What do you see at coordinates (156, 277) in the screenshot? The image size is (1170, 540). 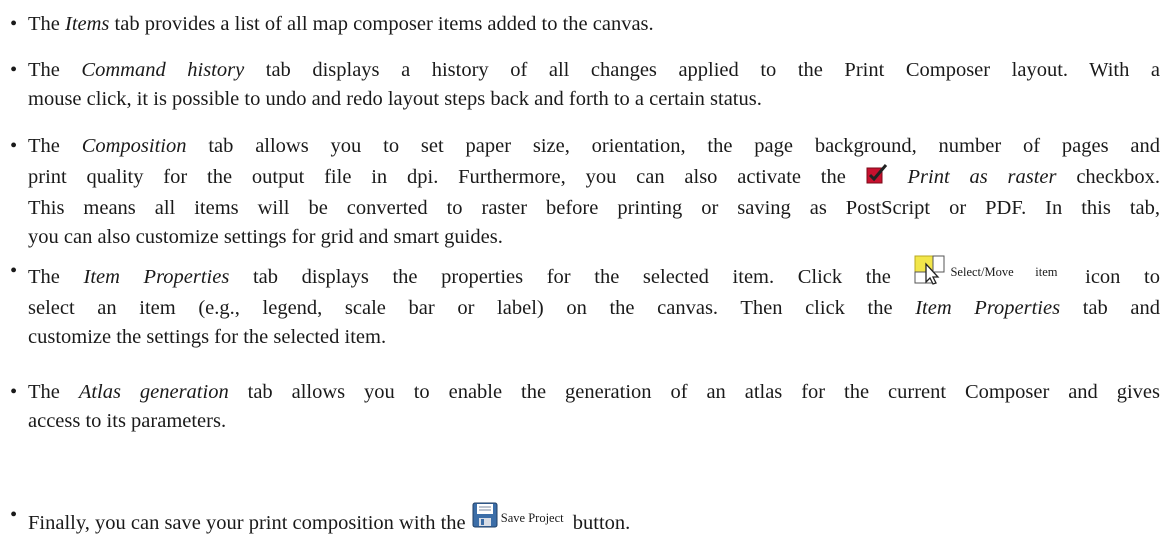 I see `item-properties-tab-name: Item Properties` at bounding box center [156, 277].